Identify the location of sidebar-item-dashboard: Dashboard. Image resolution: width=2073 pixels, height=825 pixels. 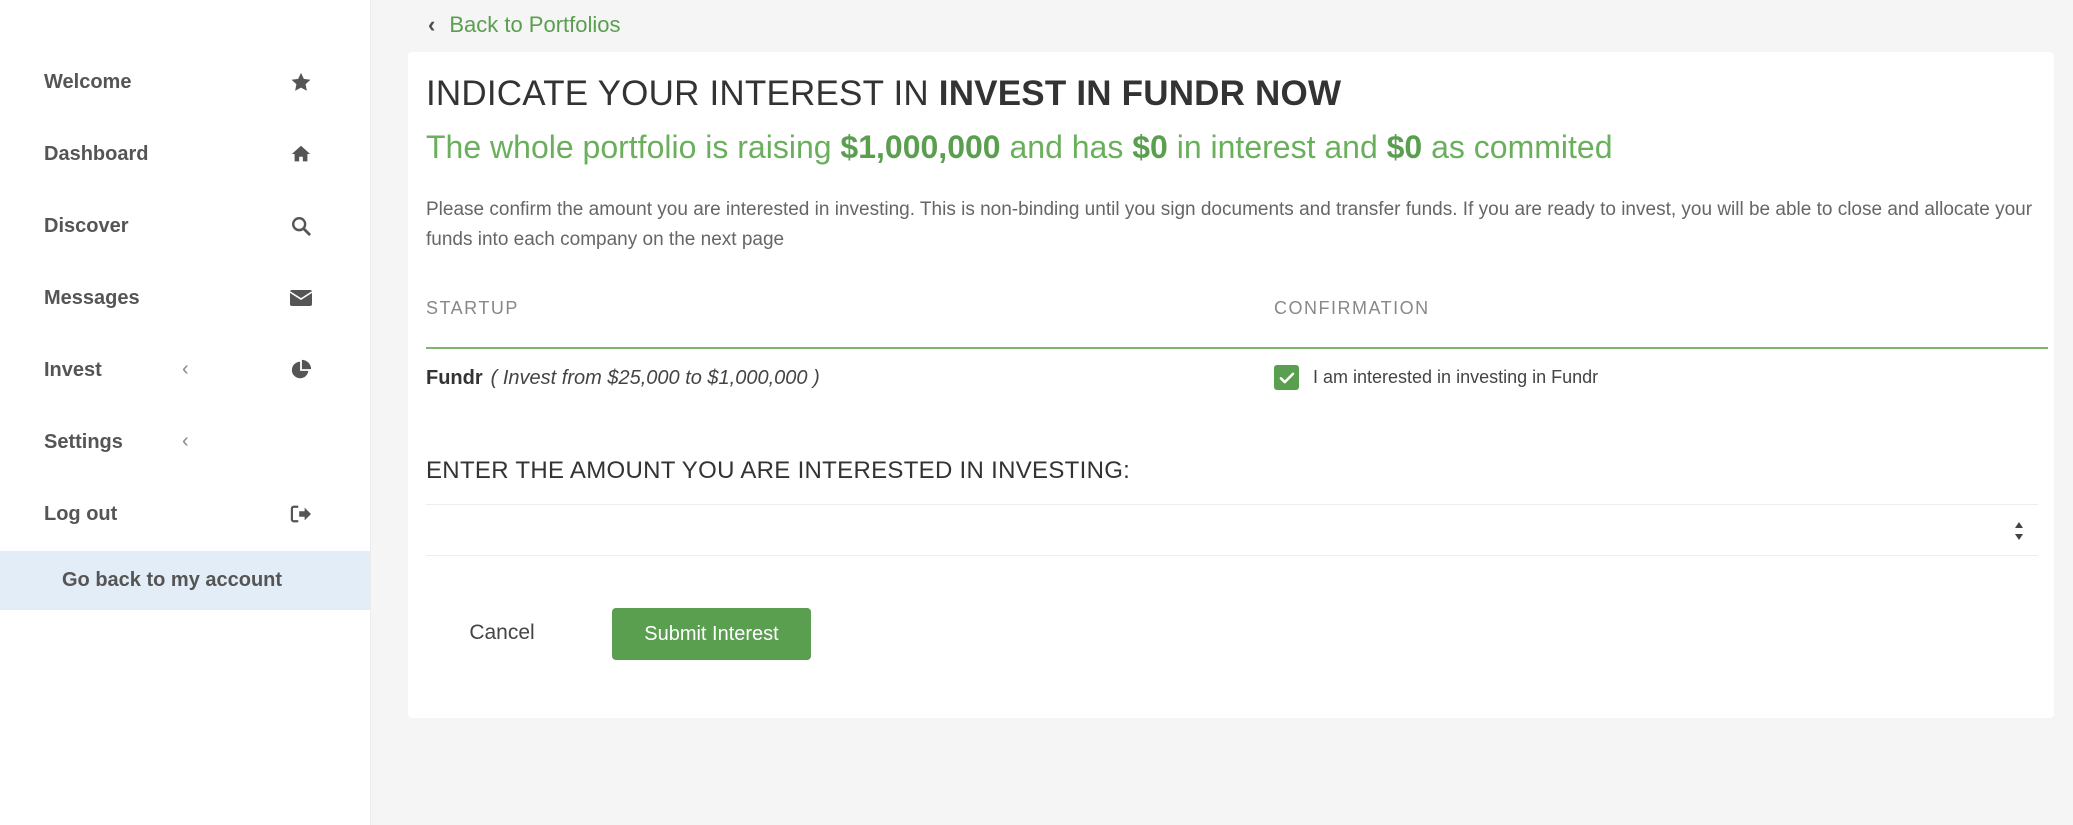
(179, 154).